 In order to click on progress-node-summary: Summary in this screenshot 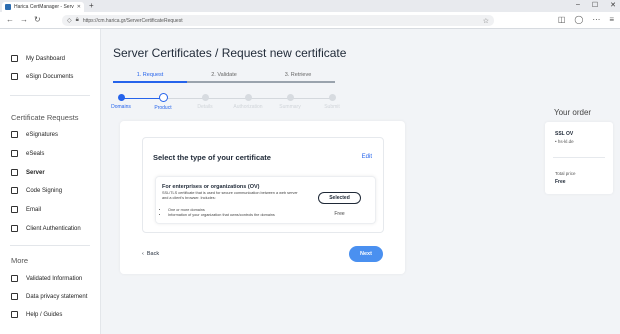, I will do `click(290, 101)`.